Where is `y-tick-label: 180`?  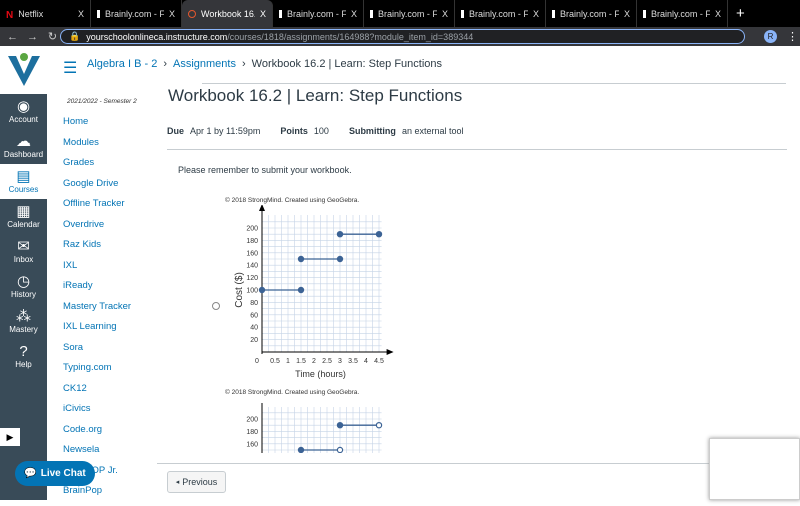
y-tick-label: 180 is located at coordinates (252, 432).